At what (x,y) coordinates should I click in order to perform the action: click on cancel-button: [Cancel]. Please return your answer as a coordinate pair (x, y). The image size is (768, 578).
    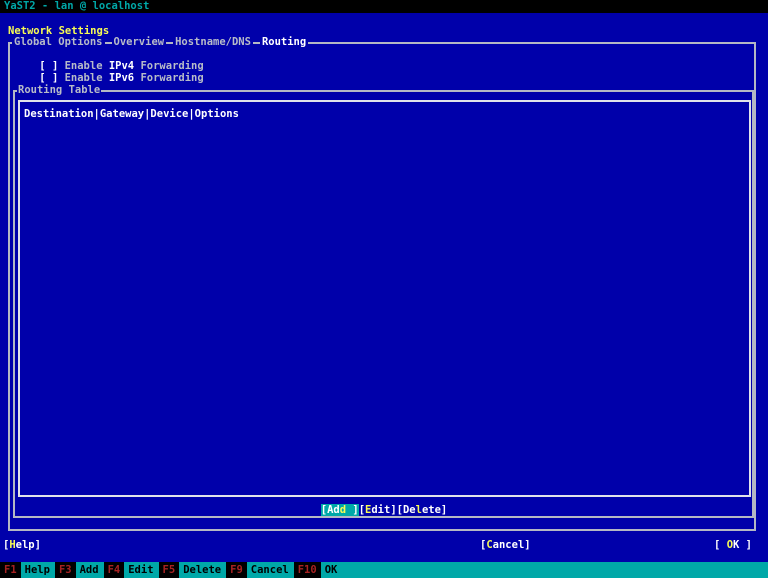
    Looking at the image, I should click on (505, 545).